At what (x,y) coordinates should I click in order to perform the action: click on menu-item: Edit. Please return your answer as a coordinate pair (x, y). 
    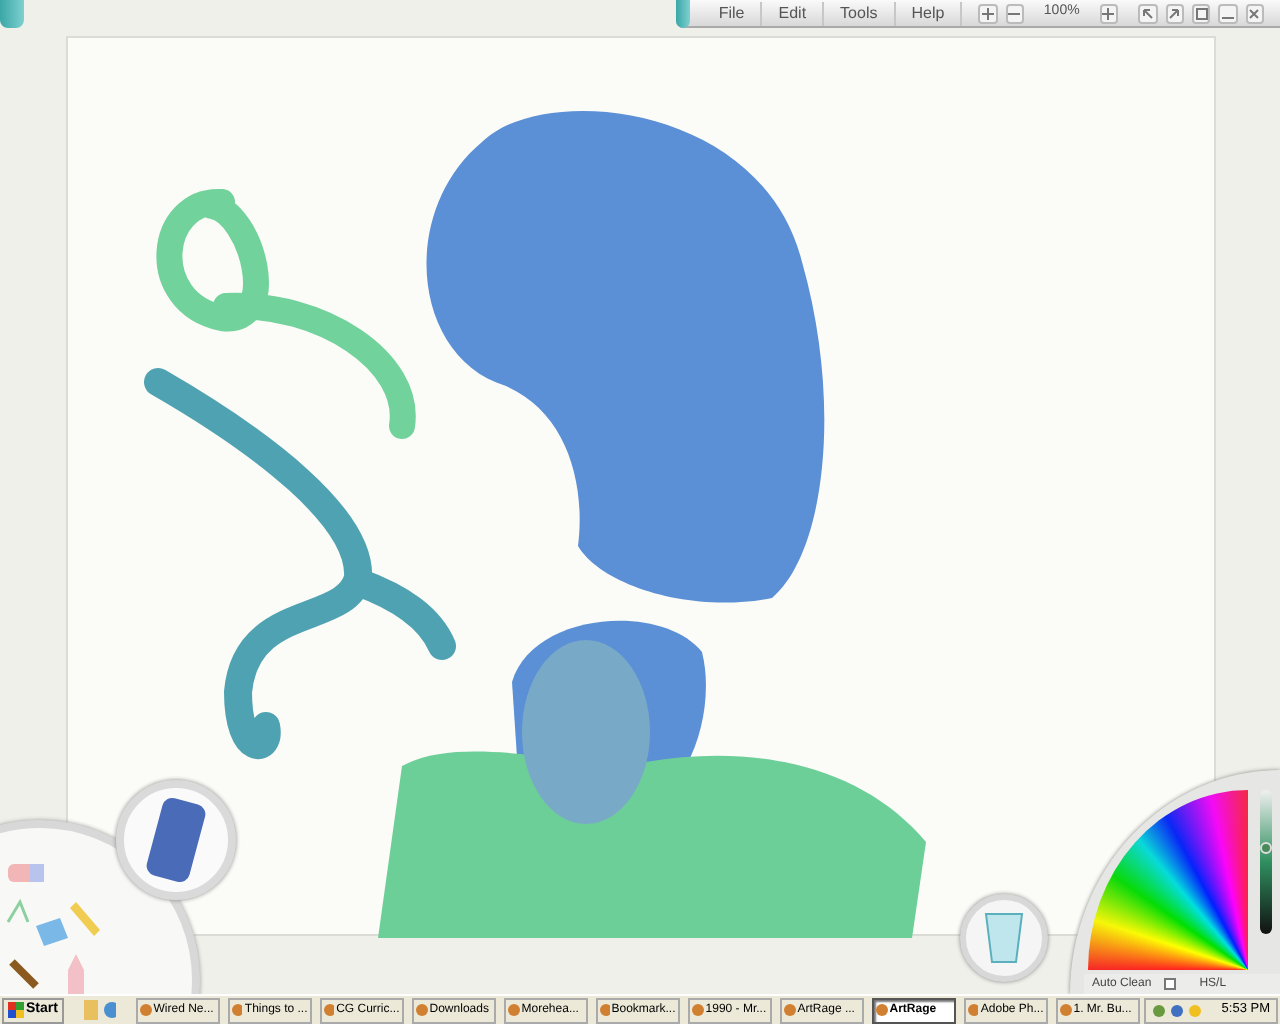
    Looking at the image, I should click on (793, 13).